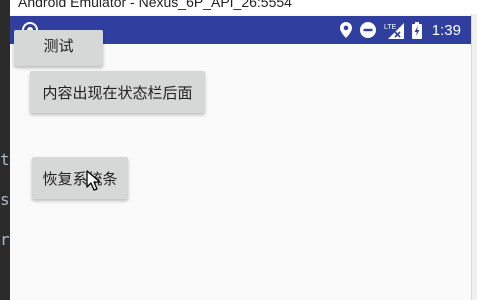 This screenshot has height=300, width=477. What do you see at coordinates (446, 30) in the screenshot?
I see `status-time: 1:39` at bounding box center [446, 30].